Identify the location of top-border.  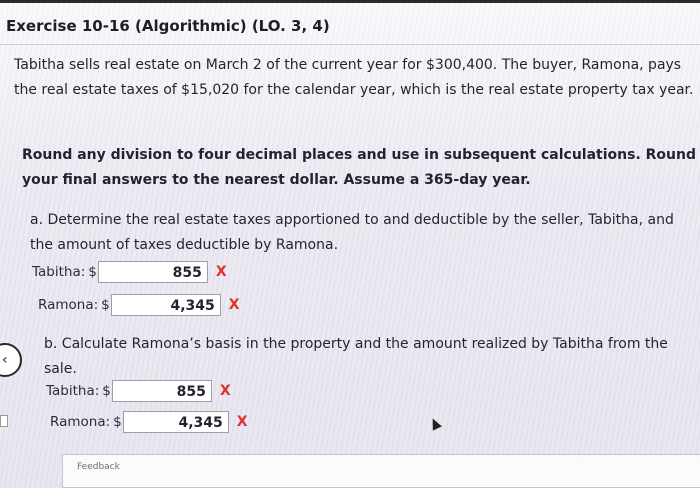
(350, 1).